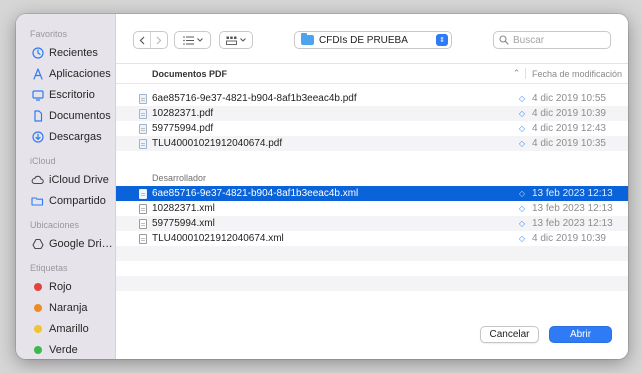 Image resolution: width=642 pixels, height=373 pixels. What do you see at coordinates (217, 143) in the screenshot?
I see `file-name: TLU40001021912040674.pdf` at bounding box center [217, 143].